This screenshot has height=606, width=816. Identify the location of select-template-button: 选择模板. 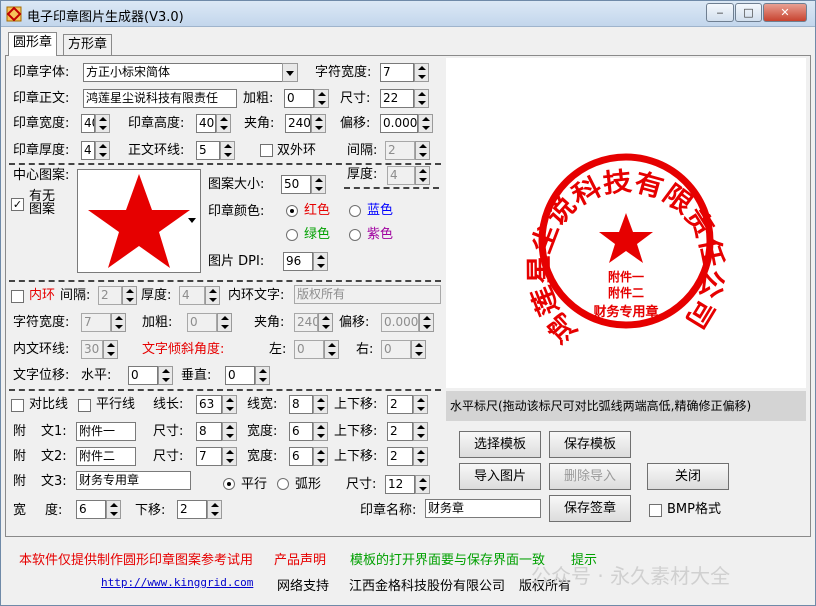
(500, 444).